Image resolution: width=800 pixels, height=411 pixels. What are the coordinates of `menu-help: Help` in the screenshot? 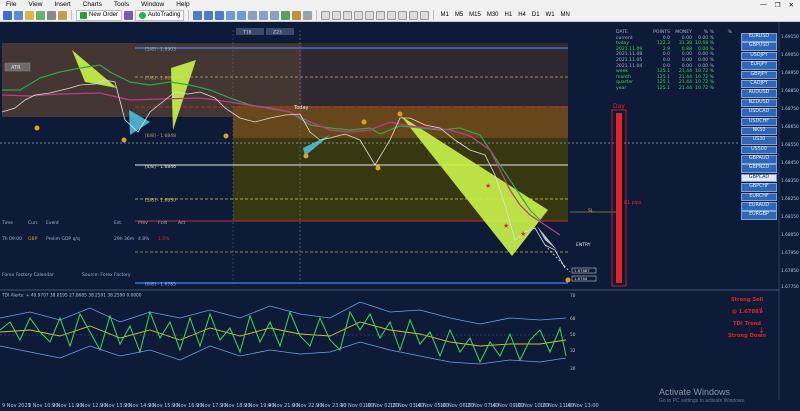 It's located at (182, 4).